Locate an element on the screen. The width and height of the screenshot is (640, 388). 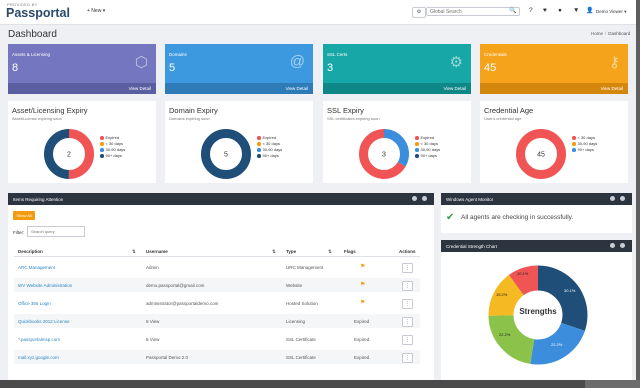
donut-chart: 45 is located at coordinates (541, 154).